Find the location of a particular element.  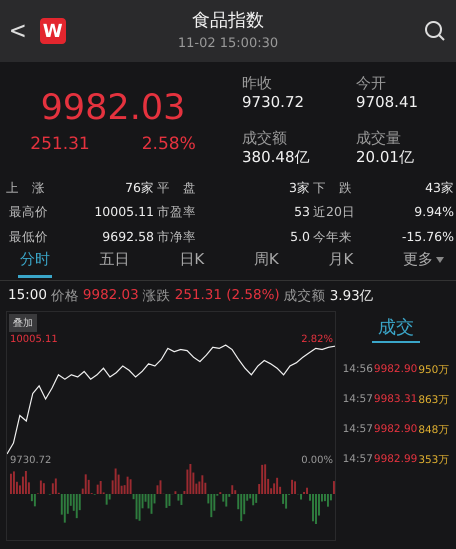

chart-tab: 月K is located at coordinates (341, 263).